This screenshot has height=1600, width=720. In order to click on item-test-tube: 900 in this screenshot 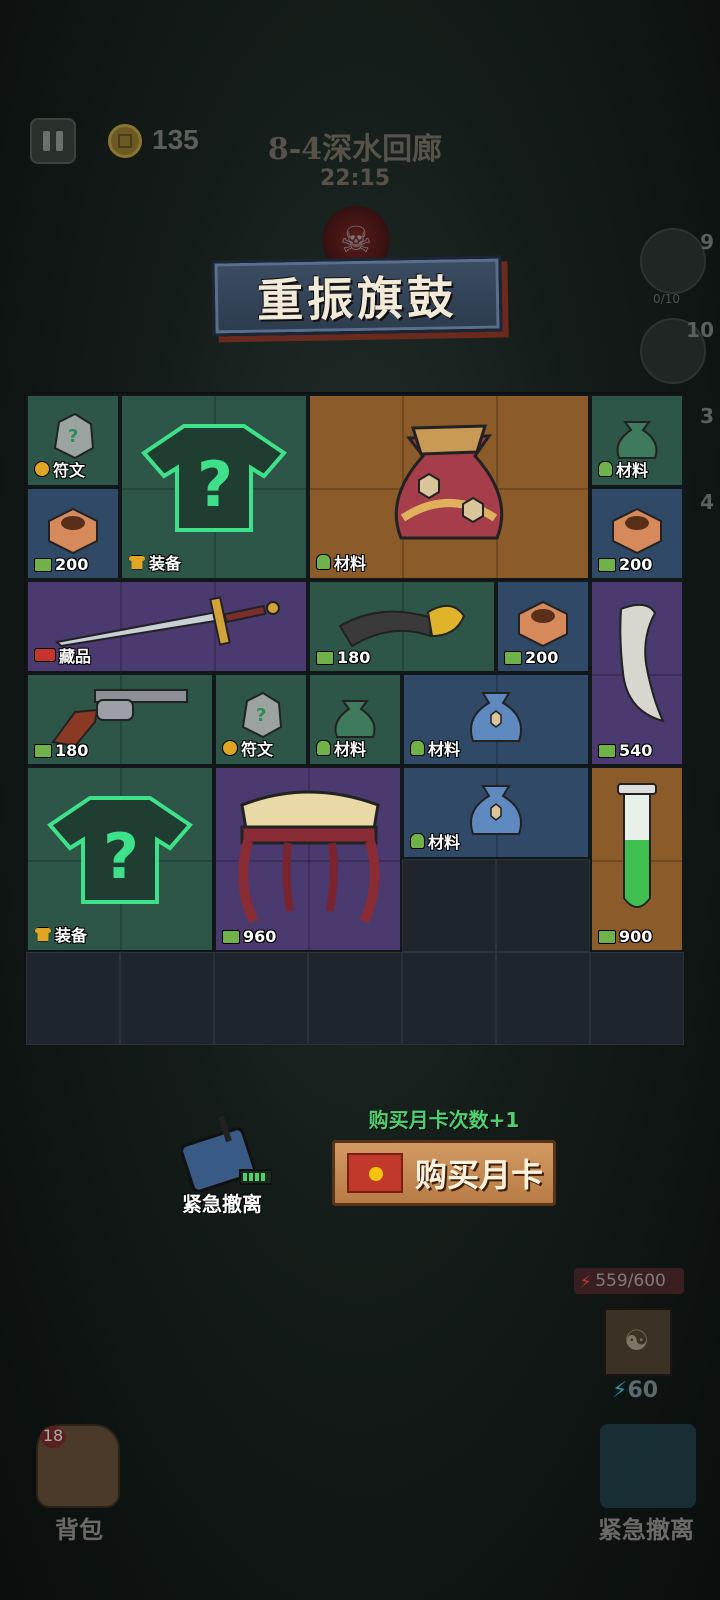, I will do `click(637, 859)`.